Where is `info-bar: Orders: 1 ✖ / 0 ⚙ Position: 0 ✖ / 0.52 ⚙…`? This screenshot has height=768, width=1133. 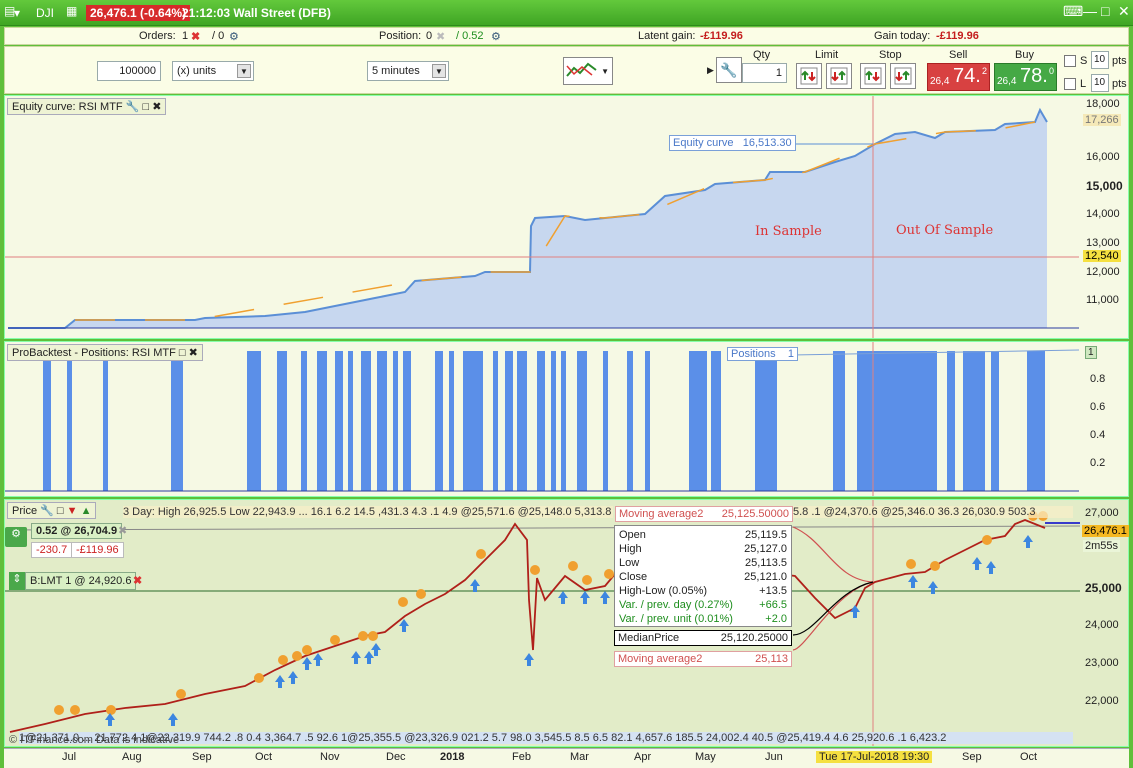
info-bar: Orders: 1 ✖ / 0 ⚙ Position: 0 ✖ / 0.52 ⚙… is located at coordinates (566, 36).